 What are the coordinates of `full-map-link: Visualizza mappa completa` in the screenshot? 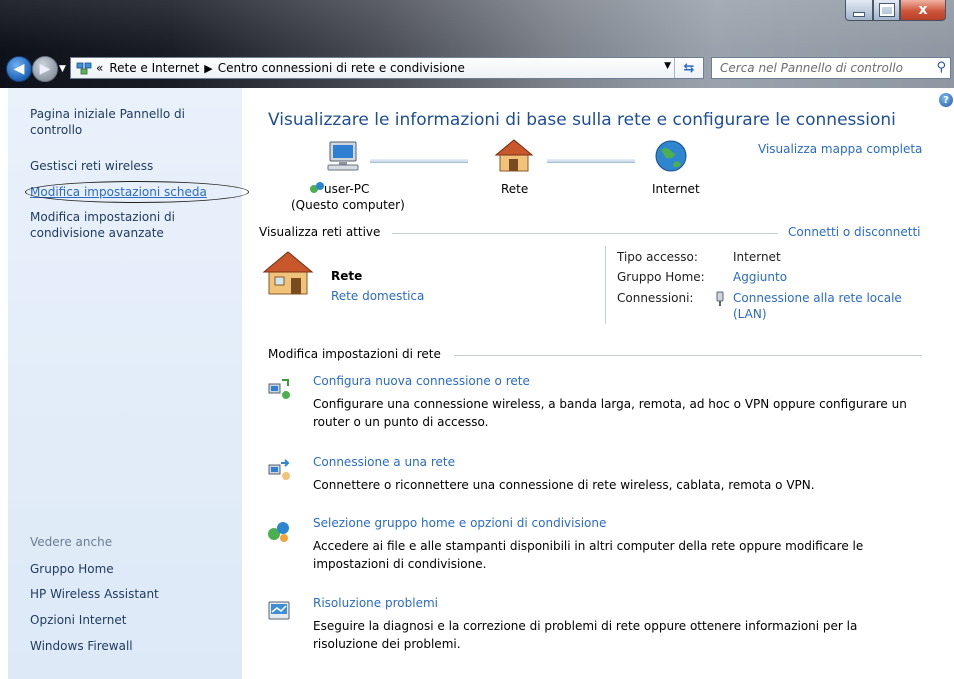 It's located at (840, 149).